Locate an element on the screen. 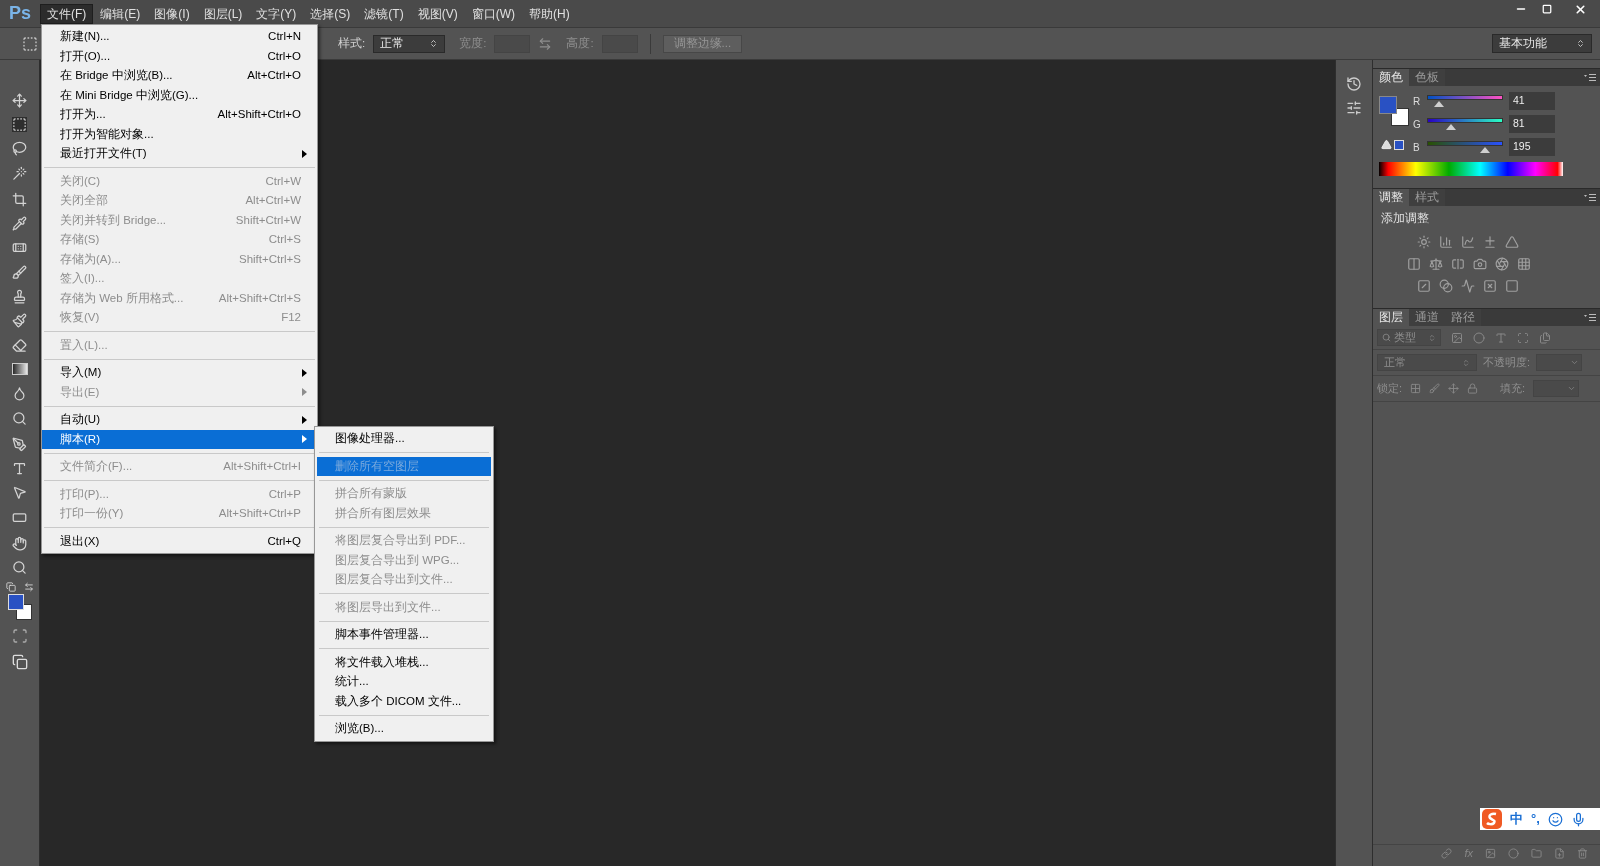 The image size is (1600, 866). color-spectrum is located at coordinates (1471, 169).